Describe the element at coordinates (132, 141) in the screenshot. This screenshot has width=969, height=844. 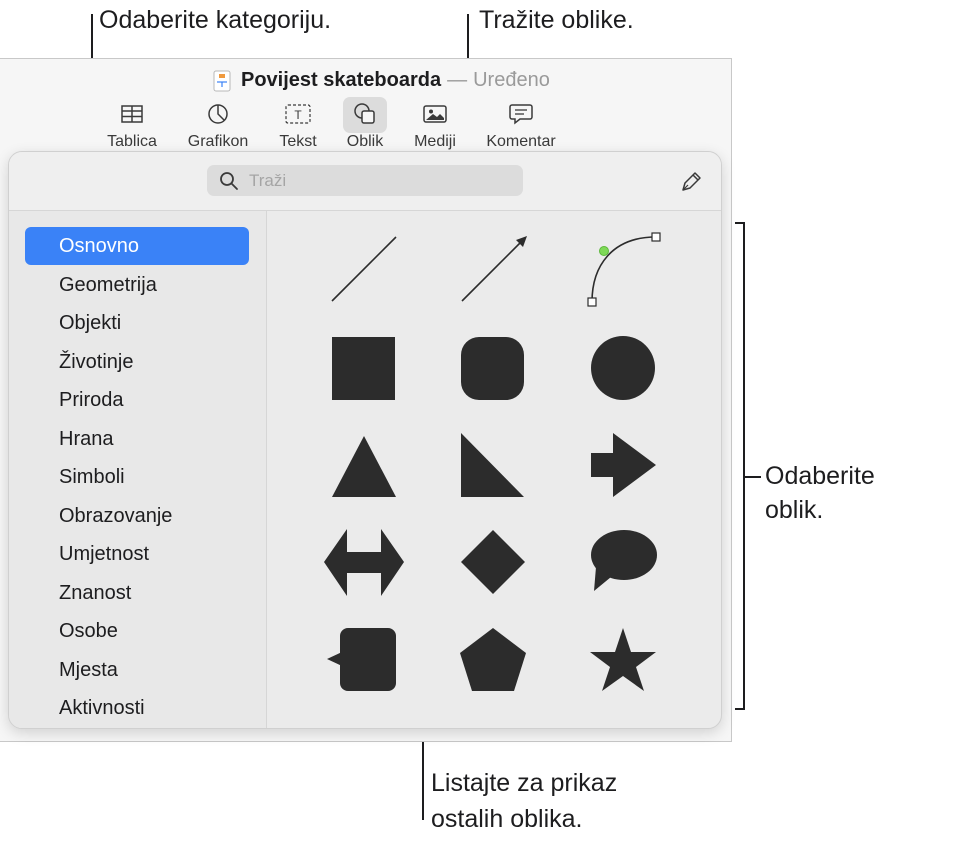
I see `toolbar-table-label: Tablica` at that location.